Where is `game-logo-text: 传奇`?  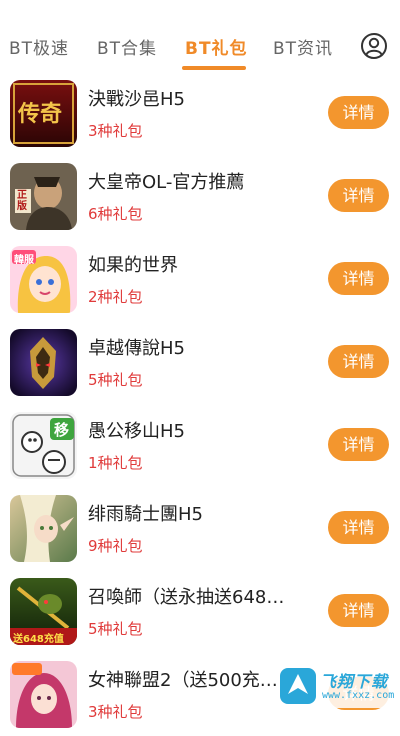
game-logo-text: 传奇 is located at coordinates (40, 114).